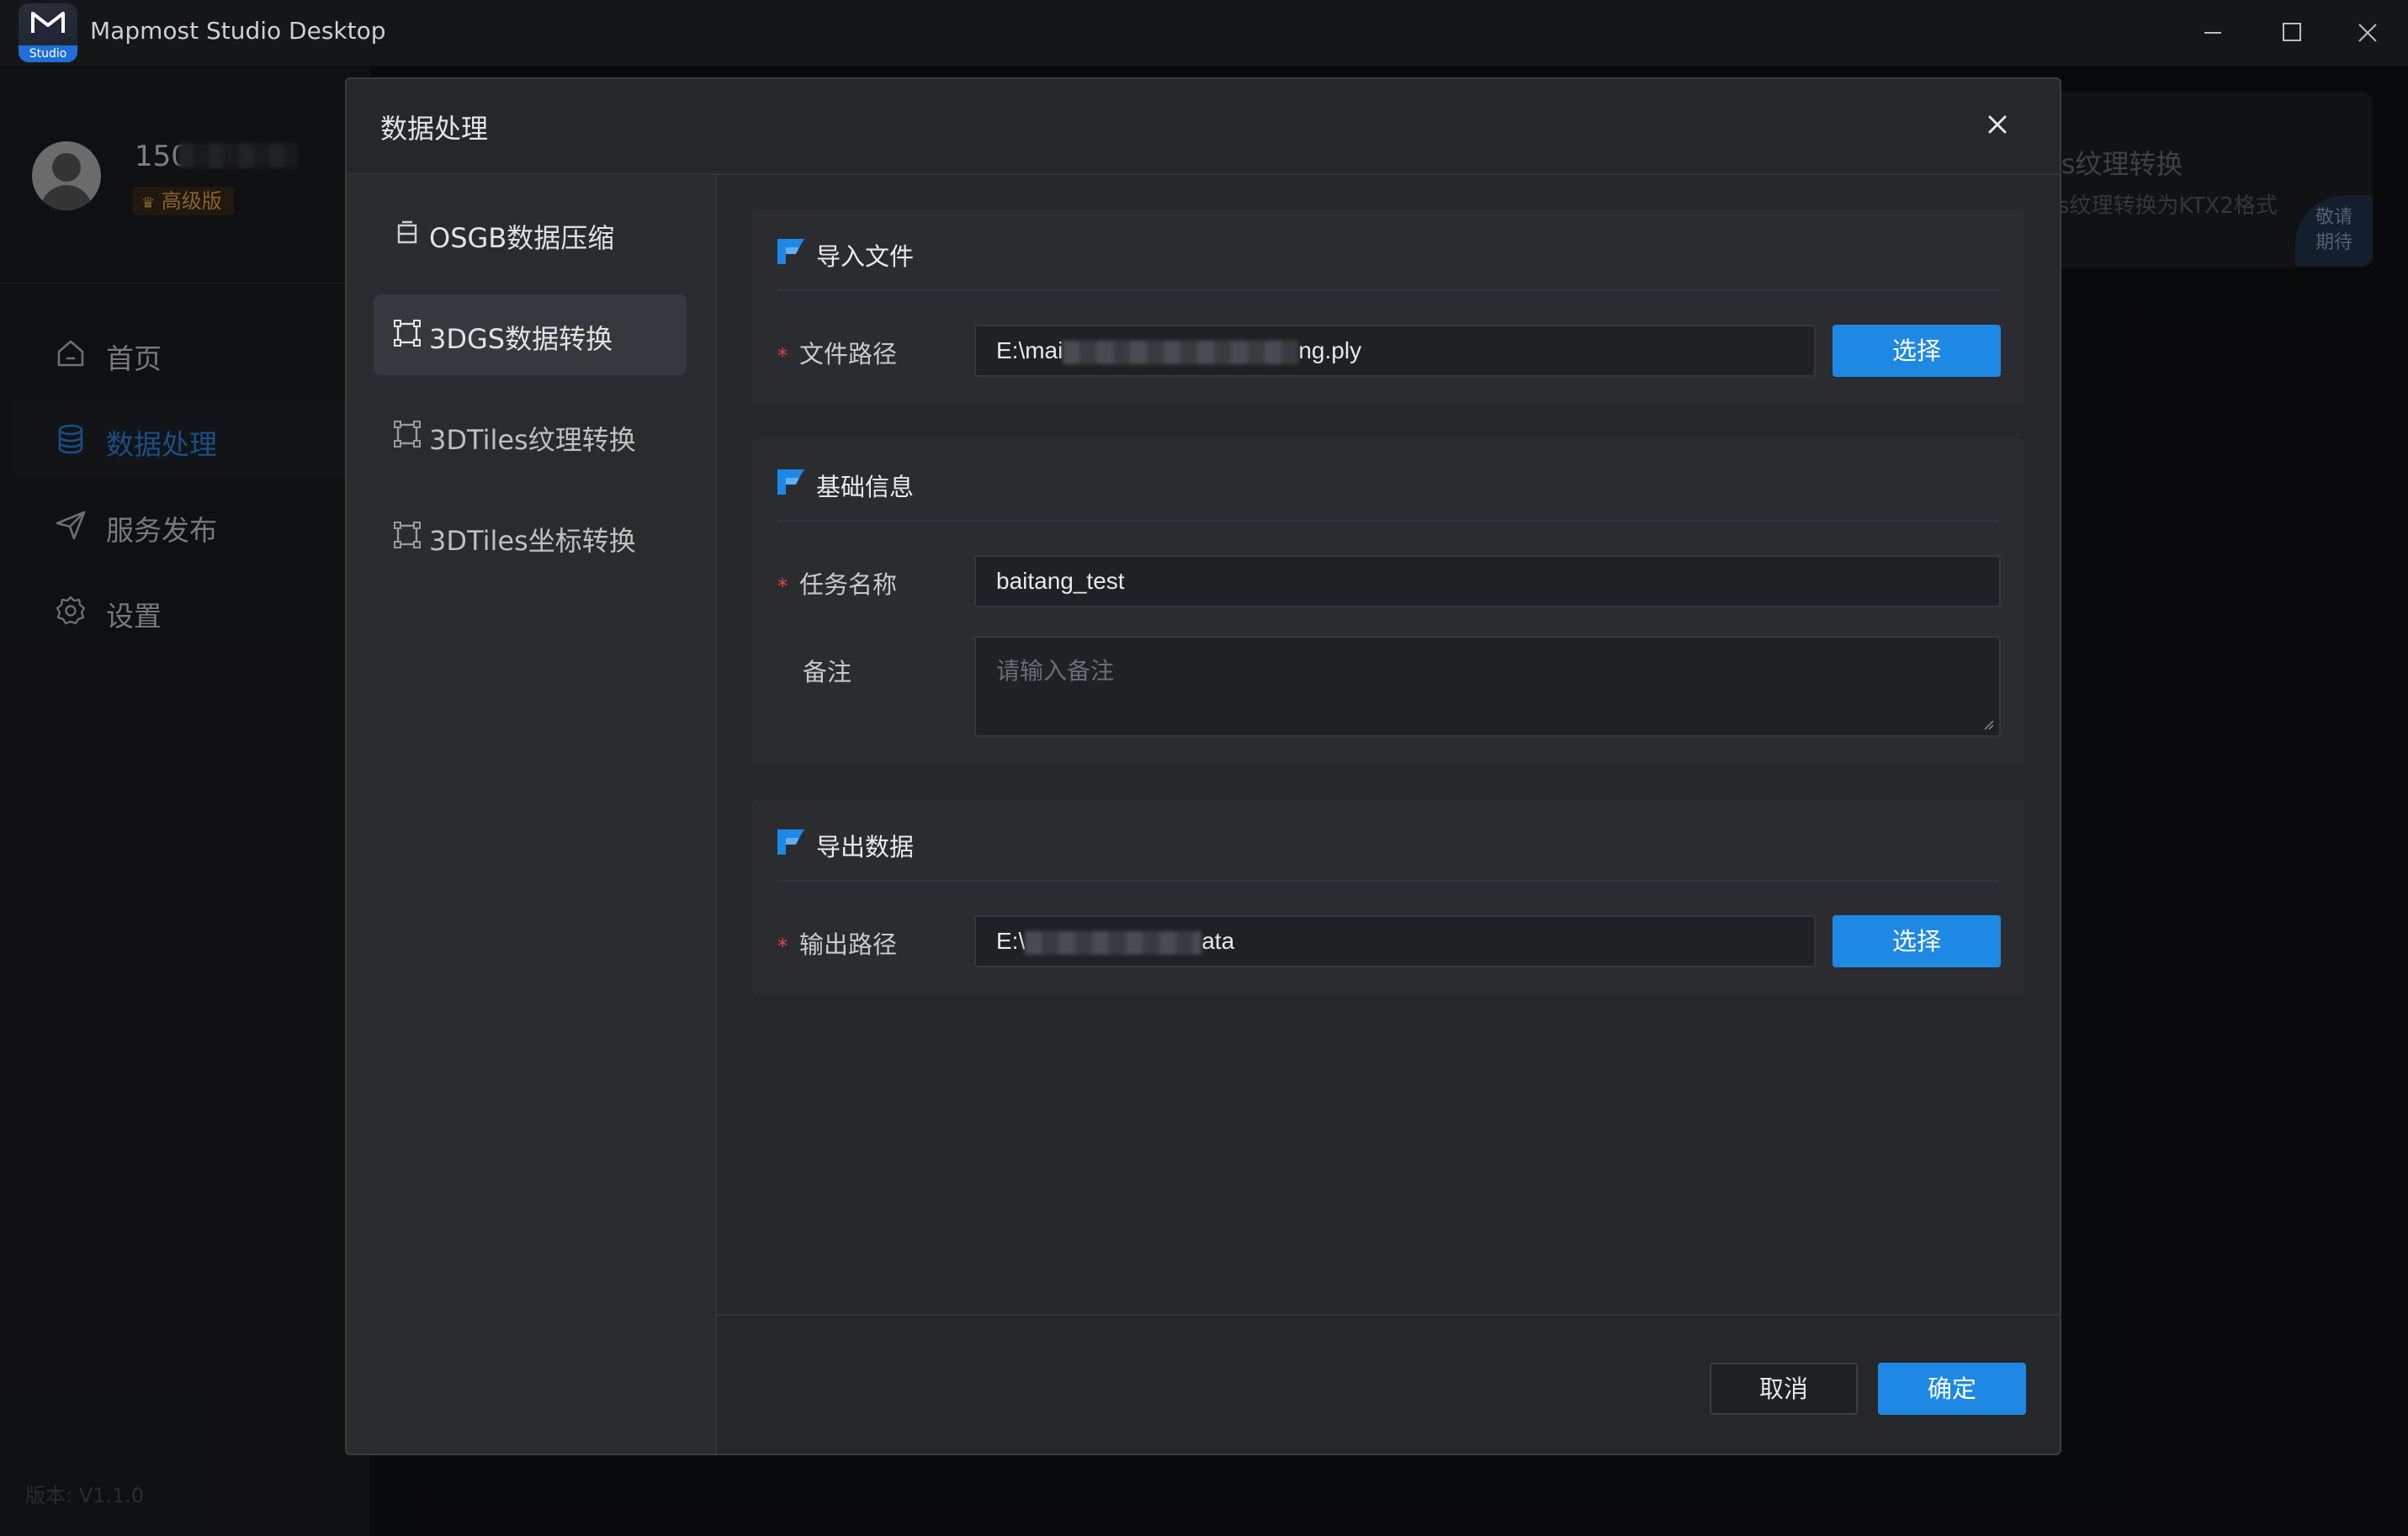  Describe the element at coordinates (1330, 350) in the screenshot. I see `file-path-end: ng.ply` at that location.